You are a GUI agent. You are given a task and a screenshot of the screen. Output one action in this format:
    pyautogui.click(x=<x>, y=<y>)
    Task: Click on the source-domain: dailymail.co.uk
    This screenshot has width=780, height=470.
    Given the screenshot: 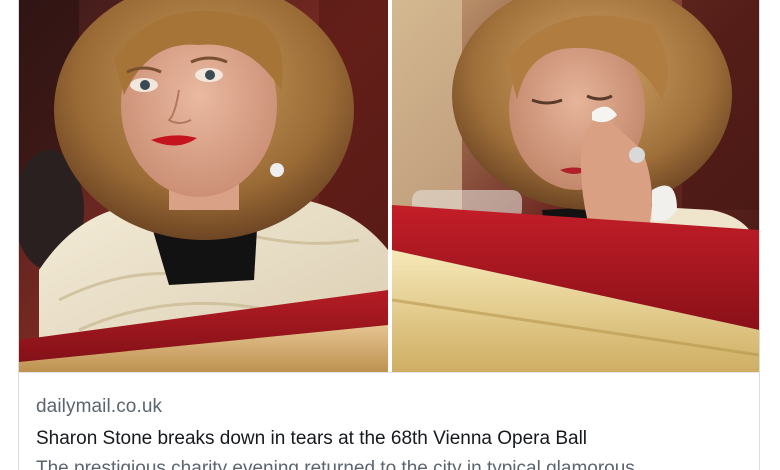 What is the action you would take?
    pyautogui.click(x=99, y=407)
    